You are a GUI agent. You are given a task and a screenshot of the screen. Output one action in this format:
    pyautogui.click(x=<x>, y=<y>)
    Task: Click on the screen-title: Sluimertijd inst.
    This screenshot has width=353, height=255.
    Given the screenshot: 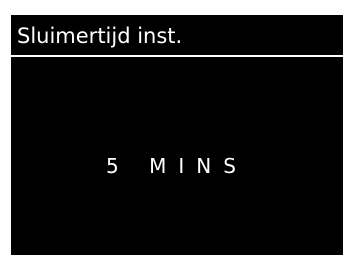 What is the action you would take?
    pyautogui.click(x=100, y=36)
    